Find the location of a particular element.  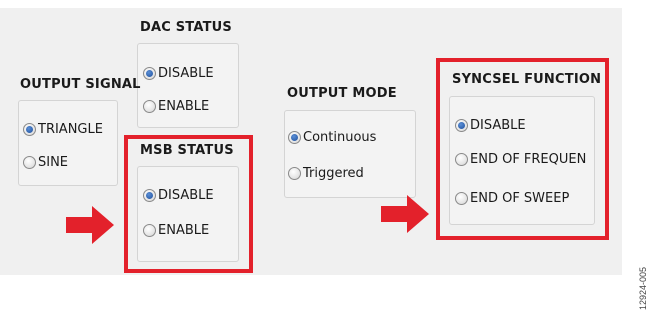

output-signal-group is located at coordinates (68, 143).